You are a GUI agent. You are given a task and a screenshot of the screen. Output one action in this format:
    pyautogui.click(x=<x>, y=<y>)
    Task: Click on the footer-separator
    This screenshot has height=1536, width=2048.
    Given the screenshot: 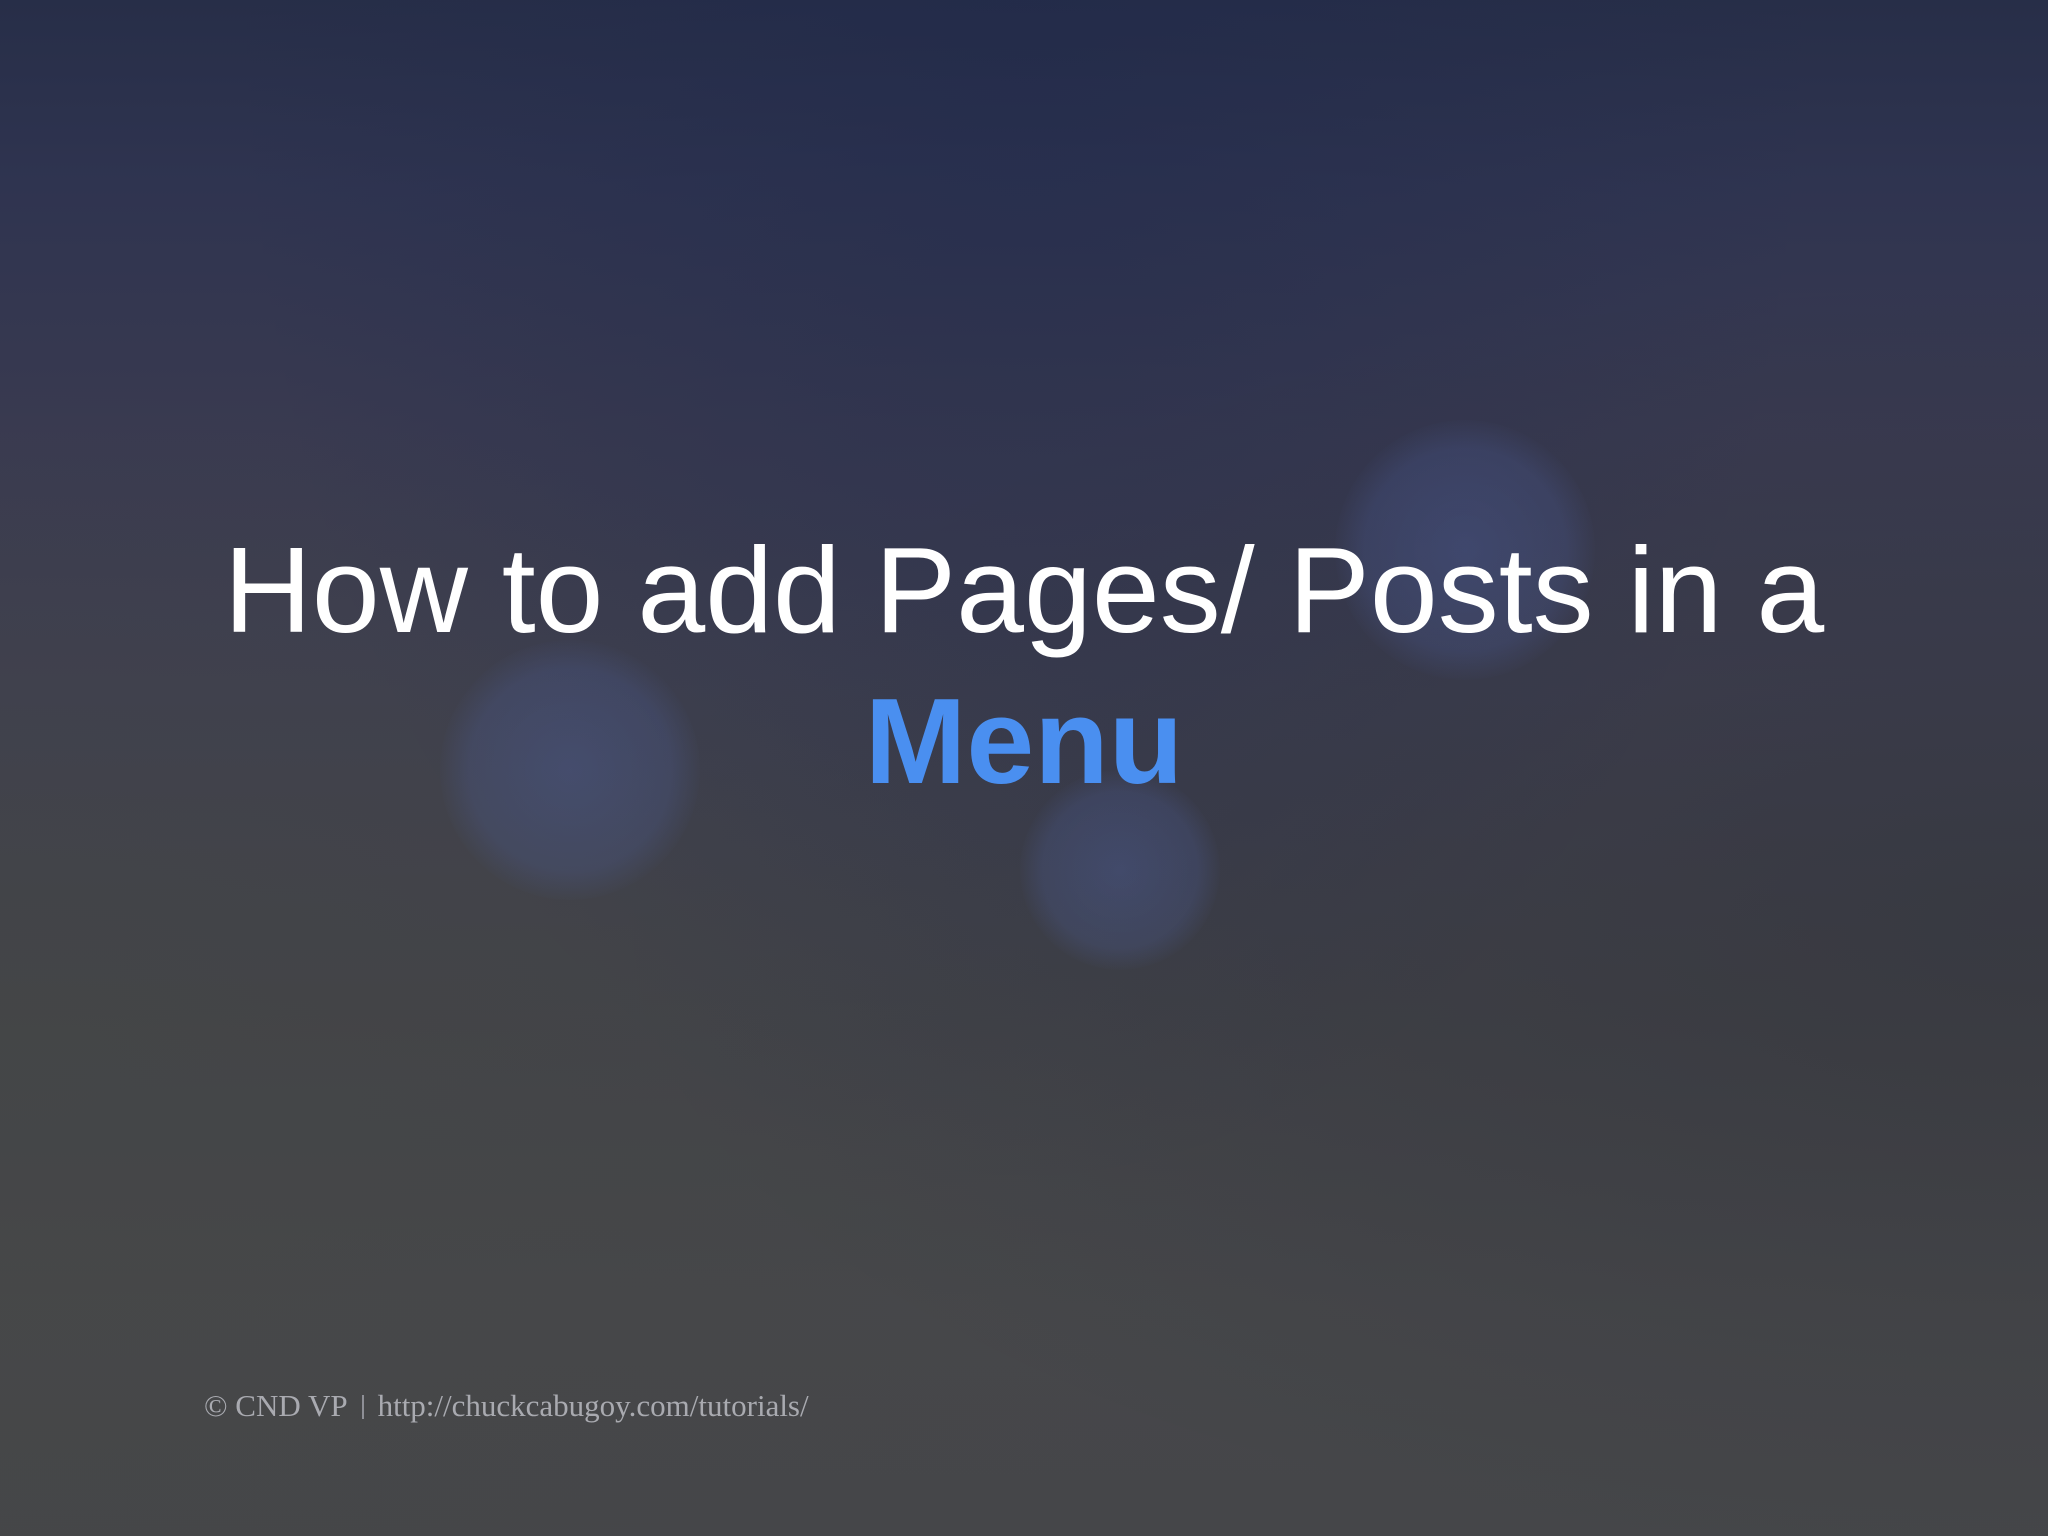 What is the action you would take?
    pyautogui.click(x=362, y=1407)
    